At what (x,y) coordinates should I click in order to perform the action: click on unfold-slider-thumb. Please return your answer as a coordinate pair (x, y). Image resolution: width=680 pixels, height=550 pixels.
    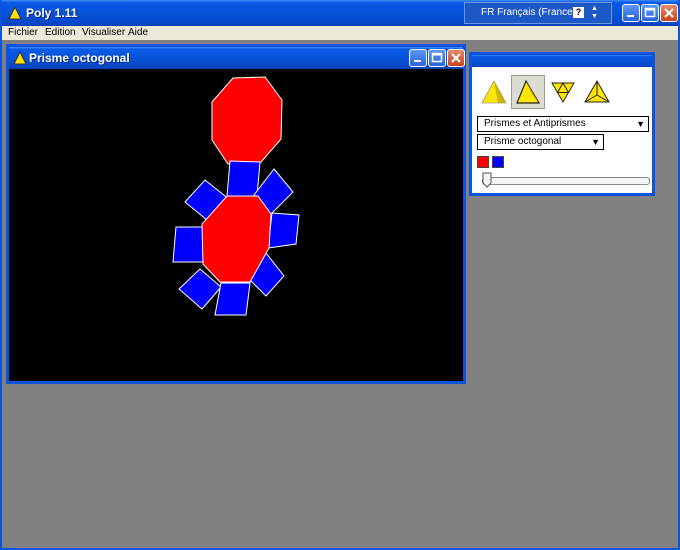
    Looking at the image, I should click on (487, 180).